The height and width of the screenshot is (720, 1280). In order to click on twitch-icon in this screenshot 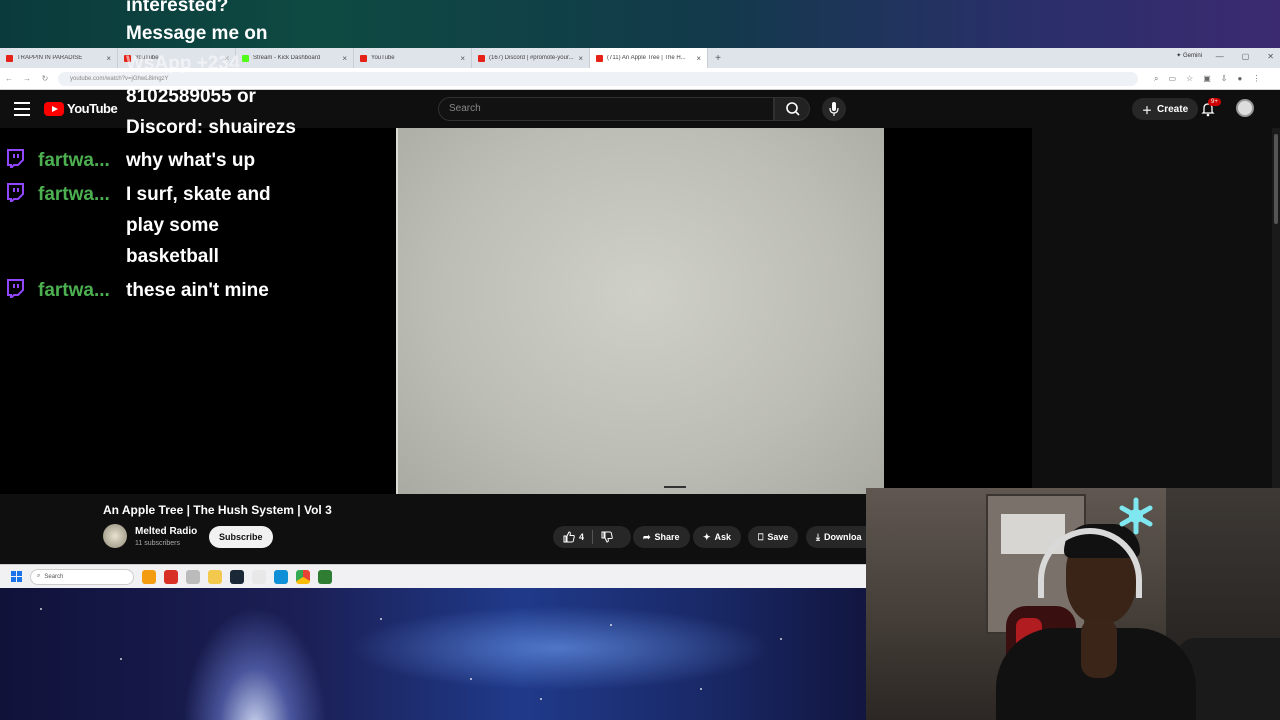, I will do `click(15, 288)`.